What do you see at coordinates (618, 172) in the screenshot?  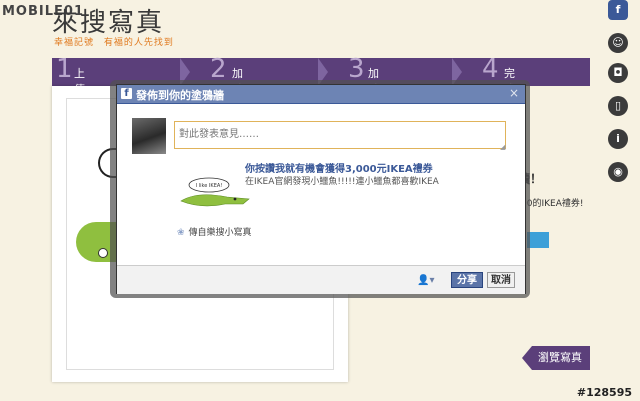 I see `location-icon: ◉` at bounding box center [618, 172].